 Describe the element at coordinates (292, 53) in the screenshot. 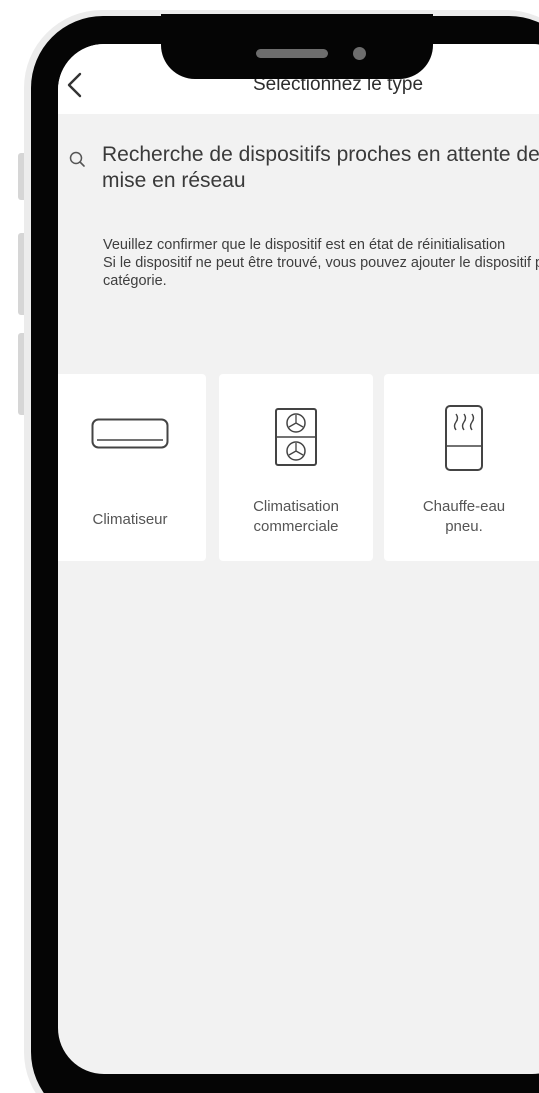

I see `speaker-grille` at that location.